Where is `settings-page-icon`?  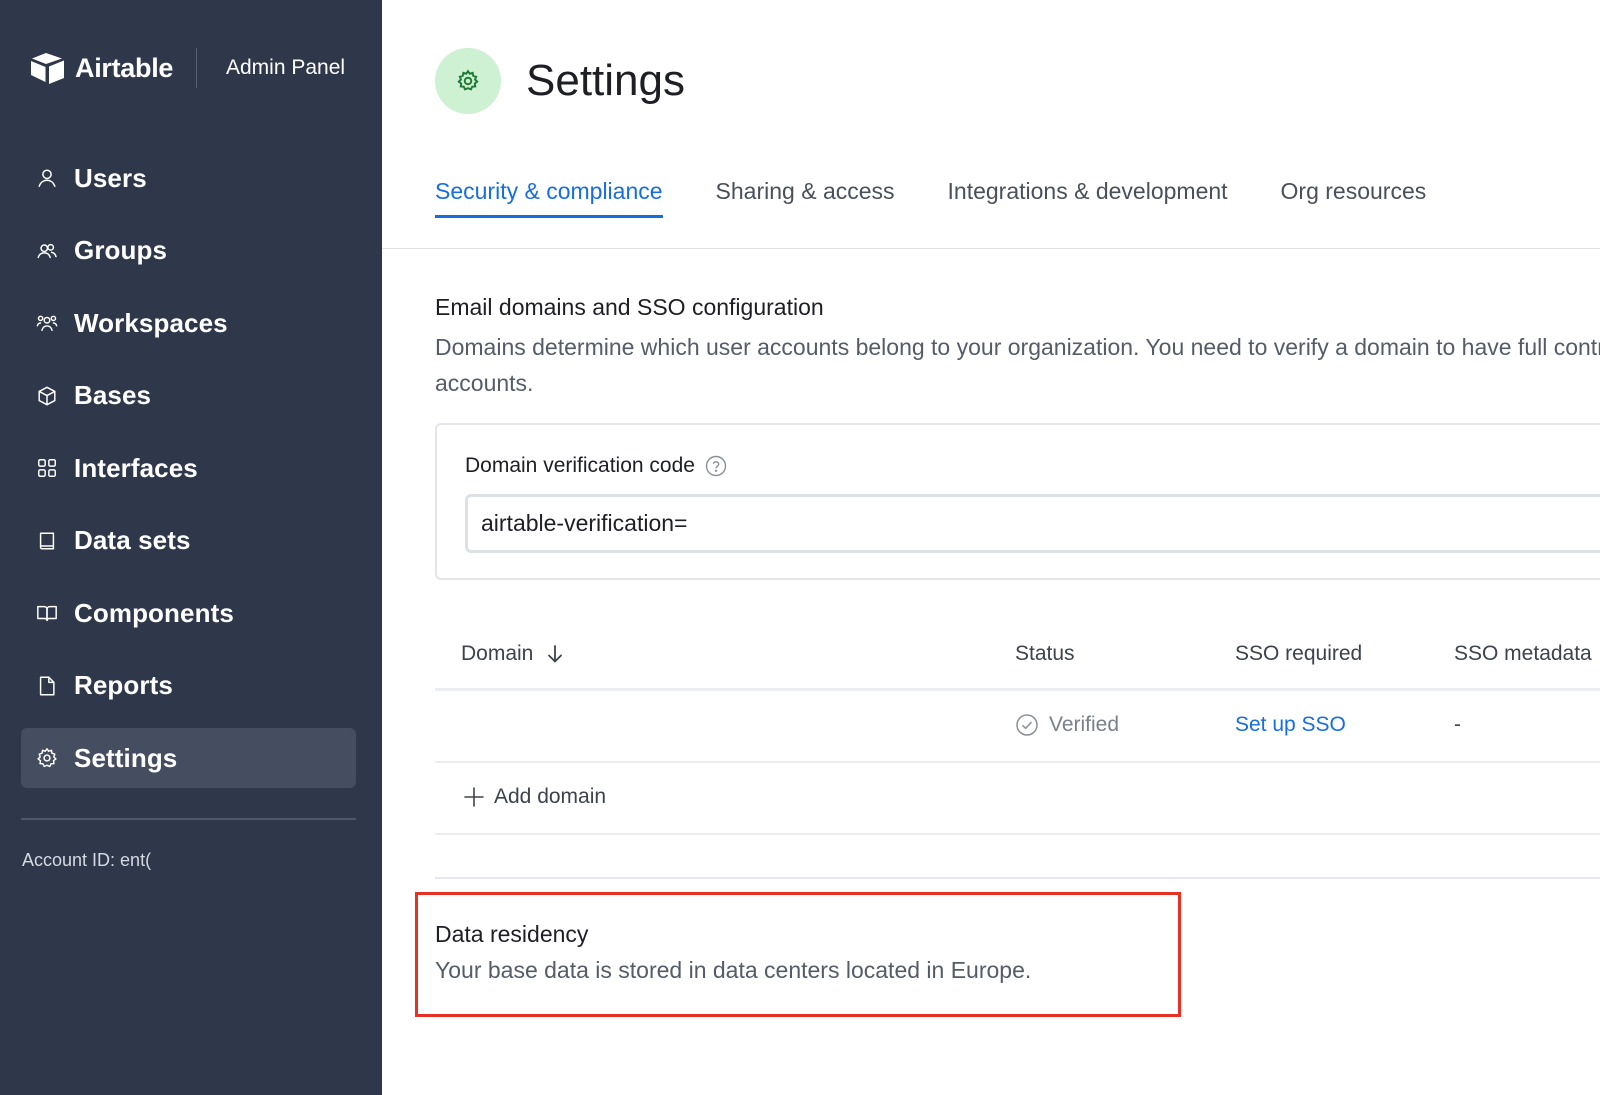 settings-page-icon is located at coordinates (468, 81).